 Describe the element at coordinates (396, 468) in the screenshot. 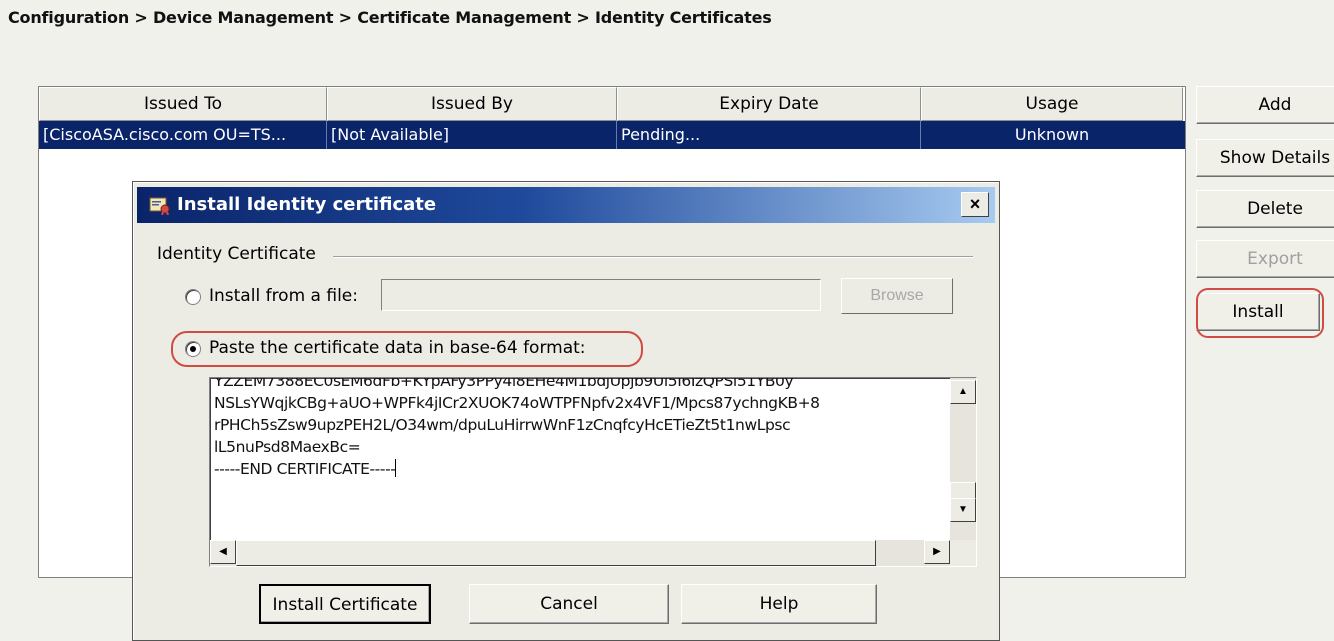

I see `text-caret` at that location.